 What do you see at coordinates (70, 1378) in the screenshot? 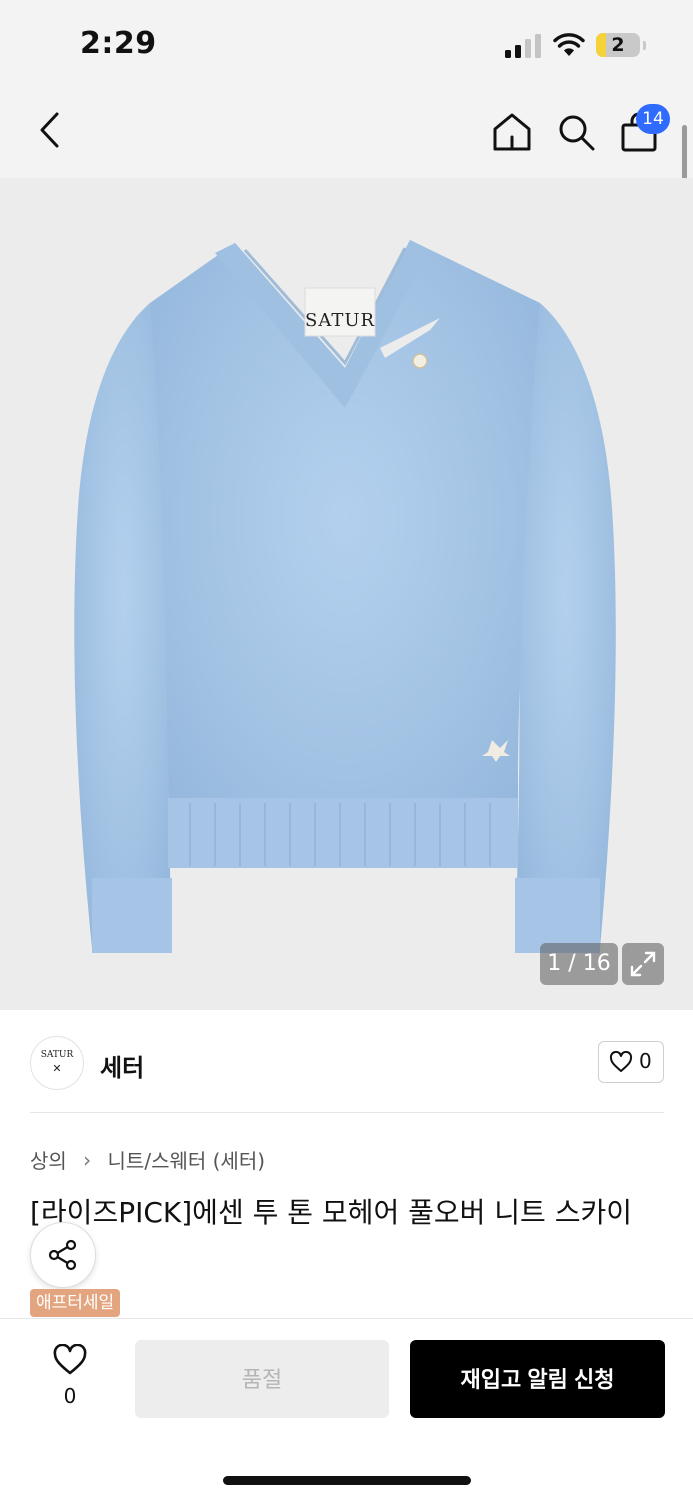
I see `wishlist-button: 0` at bounding box center [70, 1378].